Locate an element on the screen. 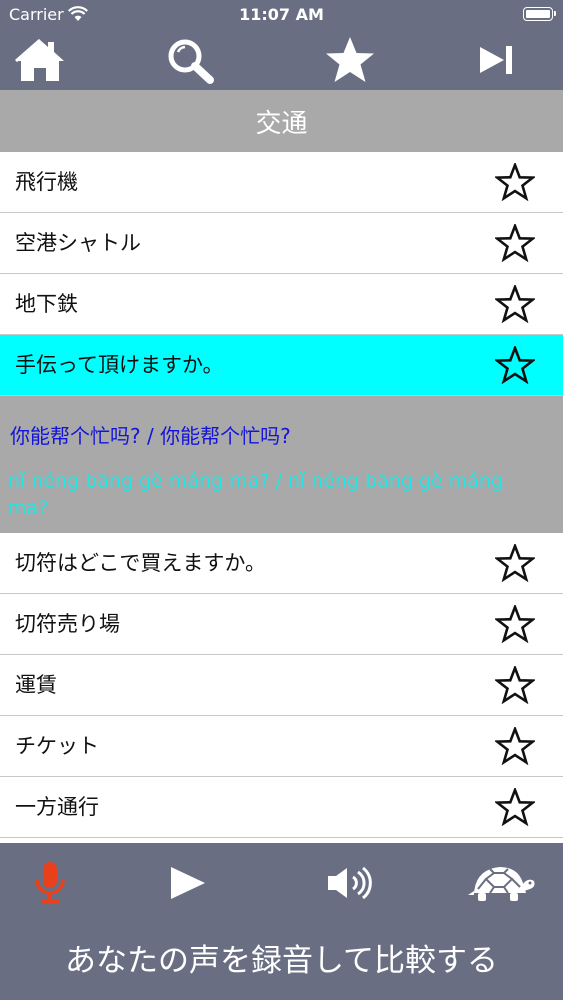 The width and height of the screenshot is (563, 1000). search-icon is located at coordinates (191, 61).